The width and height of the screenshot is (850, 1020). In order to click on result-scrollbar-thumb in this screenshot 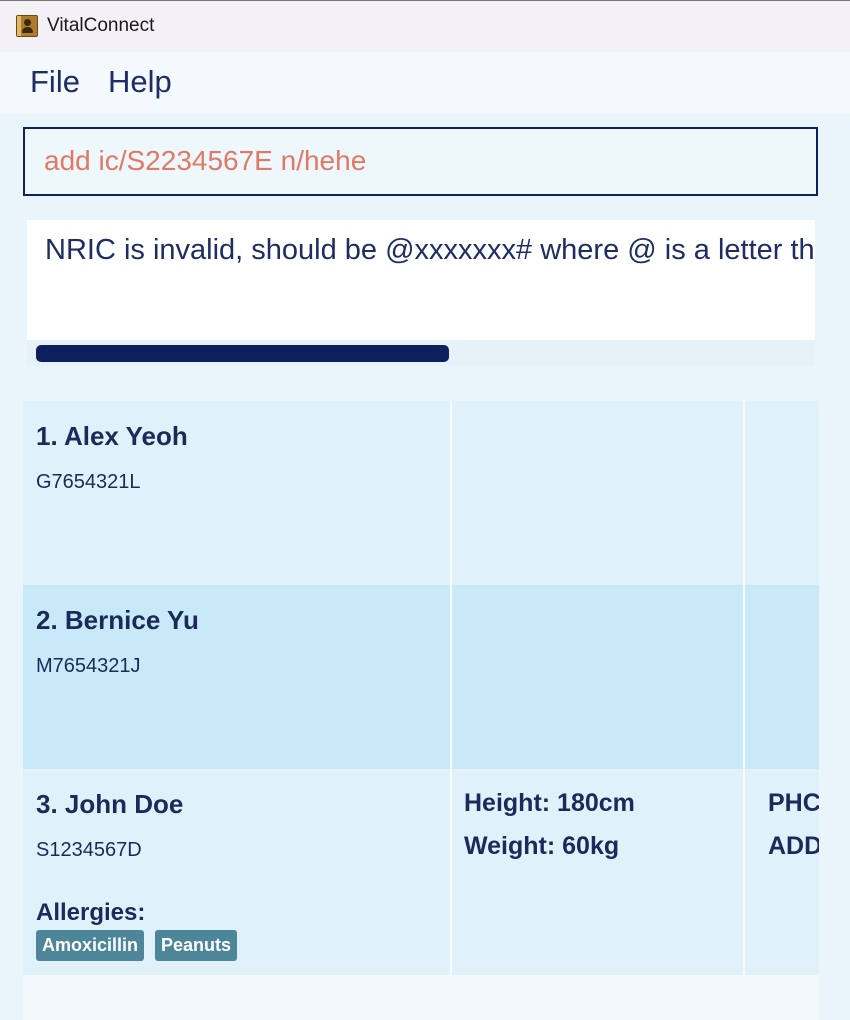, I will do `click(242, 353)`.